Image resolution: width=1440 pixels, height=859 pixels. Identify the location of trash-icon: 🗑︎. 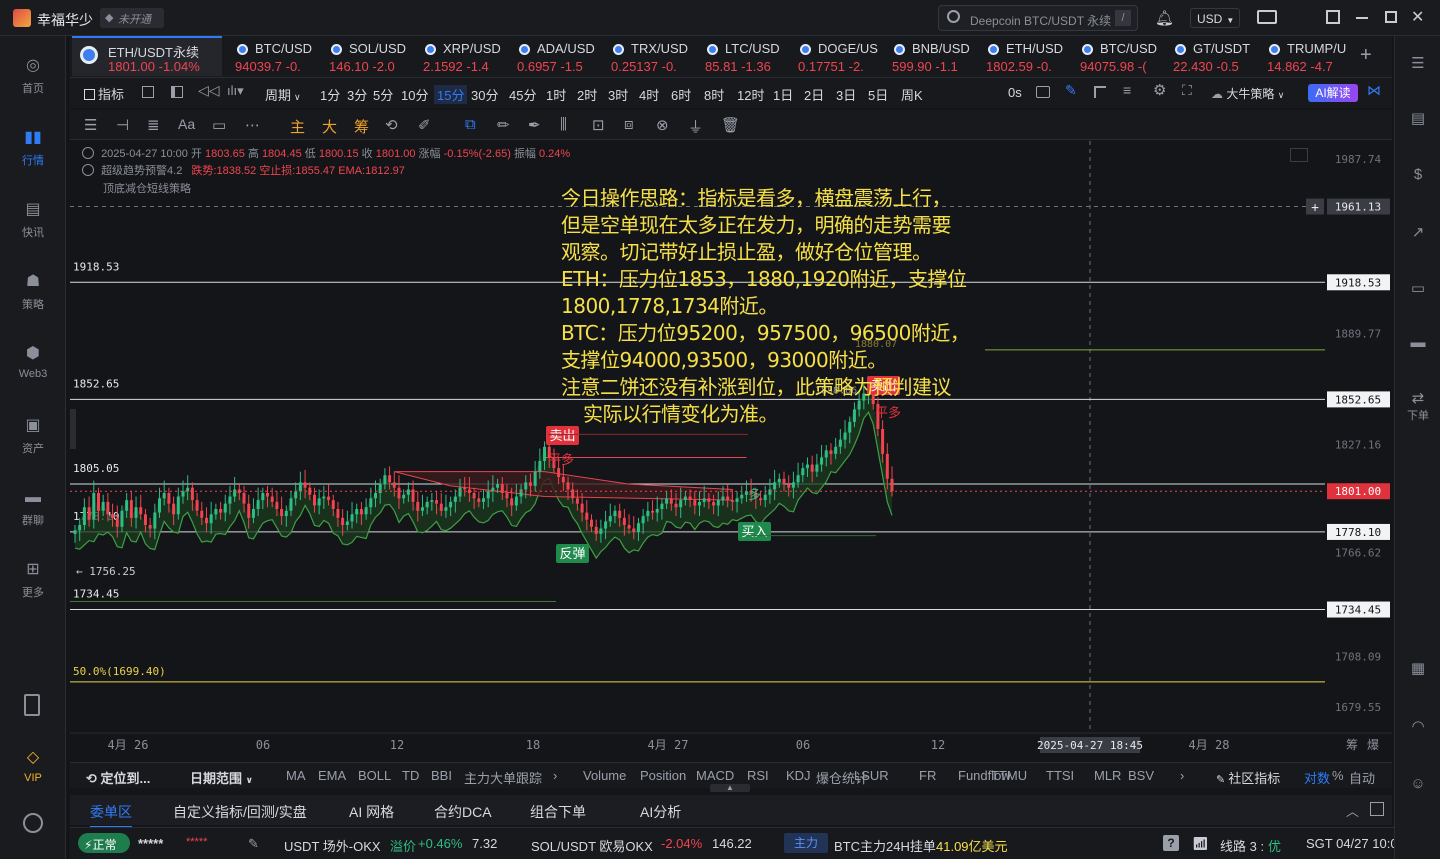
(730, 125).